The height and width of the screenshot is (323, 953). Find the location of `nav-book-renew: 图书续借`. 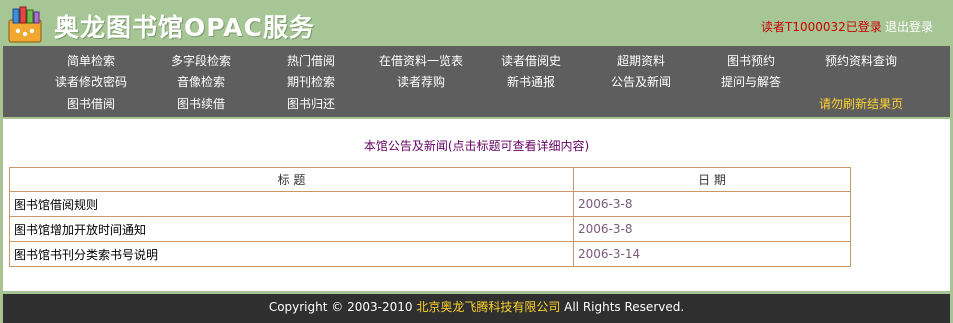

nav-book-renew: 图书续借 is located at coordinates (201, 103).